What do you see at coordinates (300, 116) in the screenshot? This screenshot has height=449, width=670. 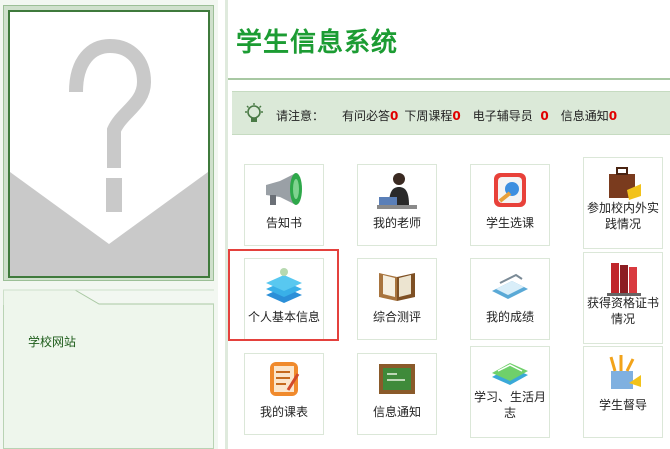 I see `notice-prefix: 请注意：` at bounding box center [300, 116].